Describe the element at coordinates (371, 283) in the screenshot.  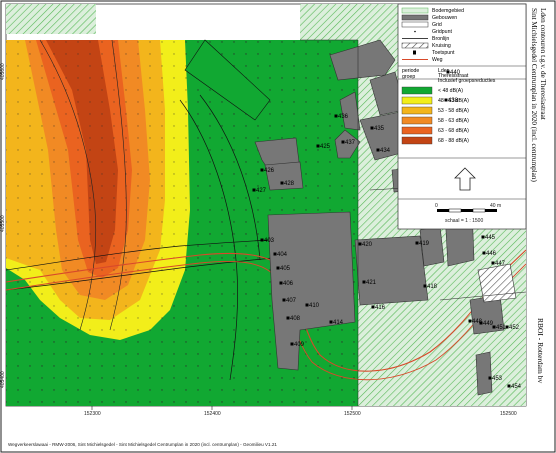
I see `svg-text: 421` at that location.